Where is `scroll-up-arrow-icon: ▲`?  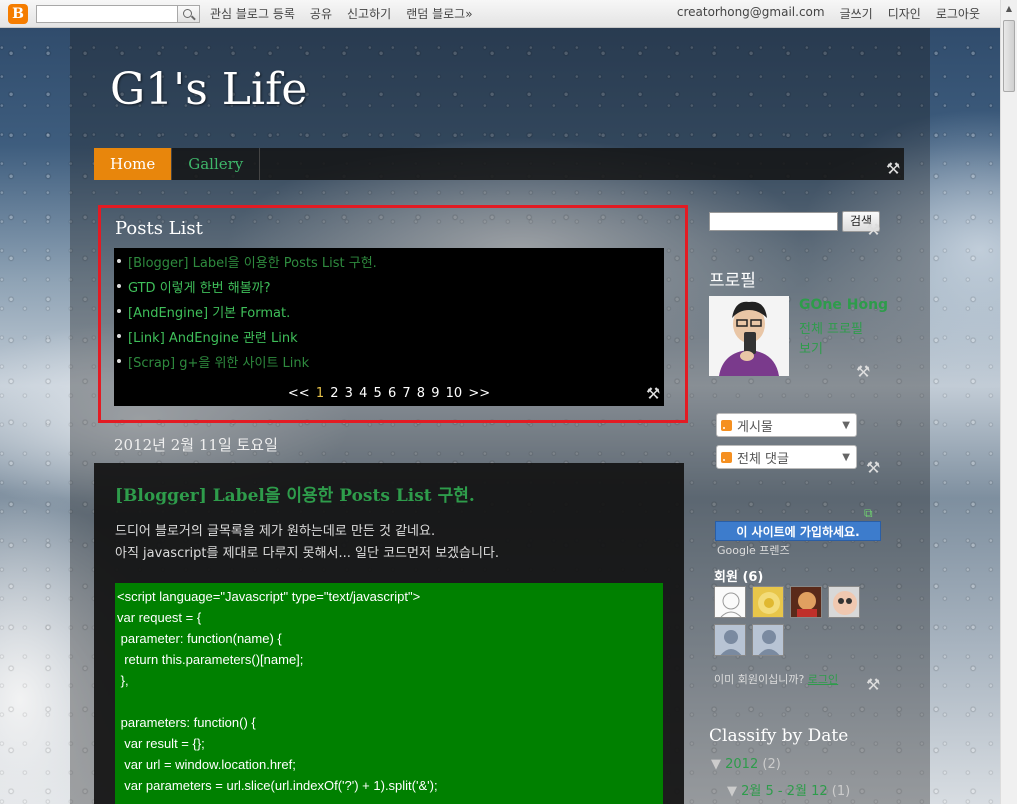 scroll-up-arrow-icon: ▲ is located at coordinates (1009, 8).